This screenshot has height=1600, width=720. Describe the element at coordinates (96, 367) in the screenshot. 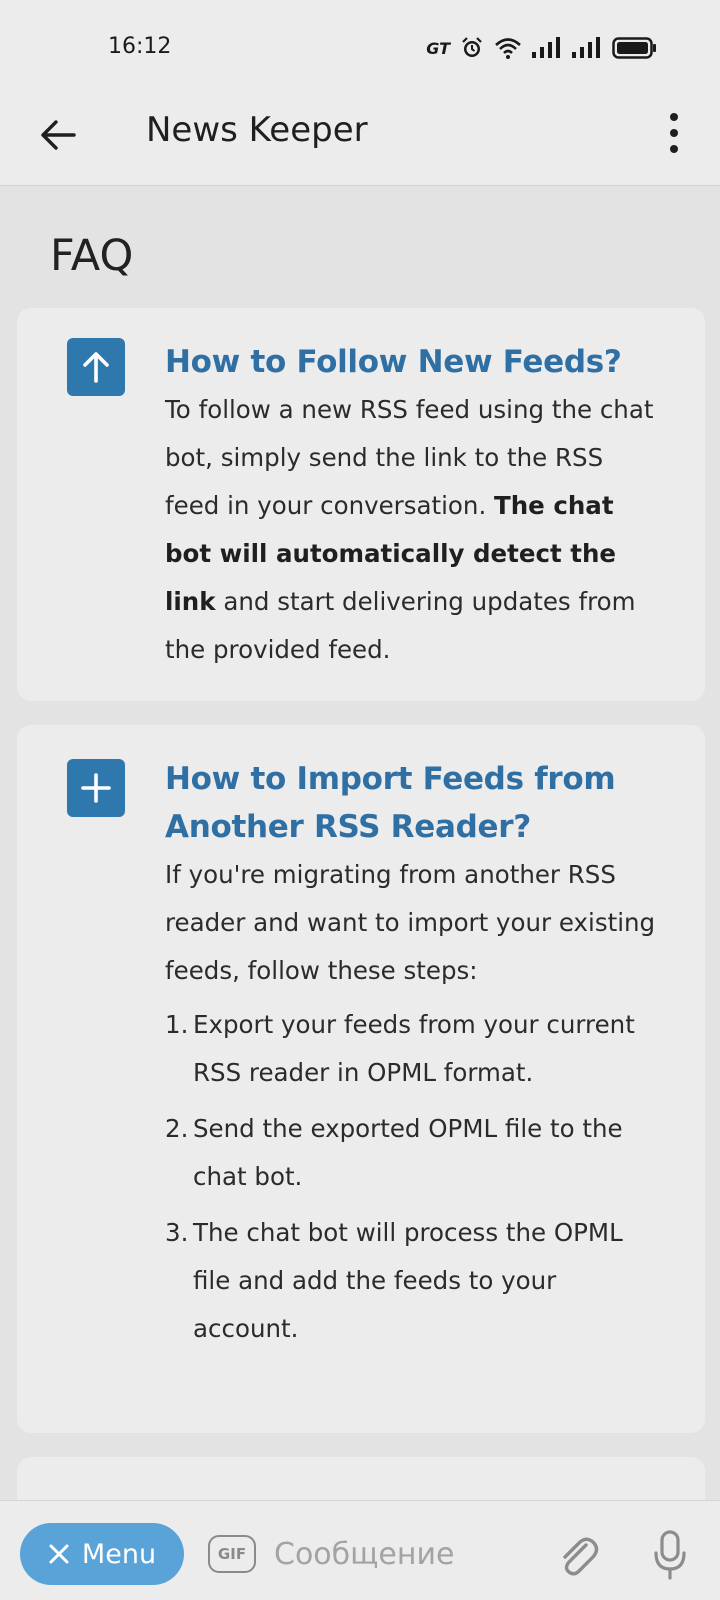

I see `arrow-up-icon` at that location.